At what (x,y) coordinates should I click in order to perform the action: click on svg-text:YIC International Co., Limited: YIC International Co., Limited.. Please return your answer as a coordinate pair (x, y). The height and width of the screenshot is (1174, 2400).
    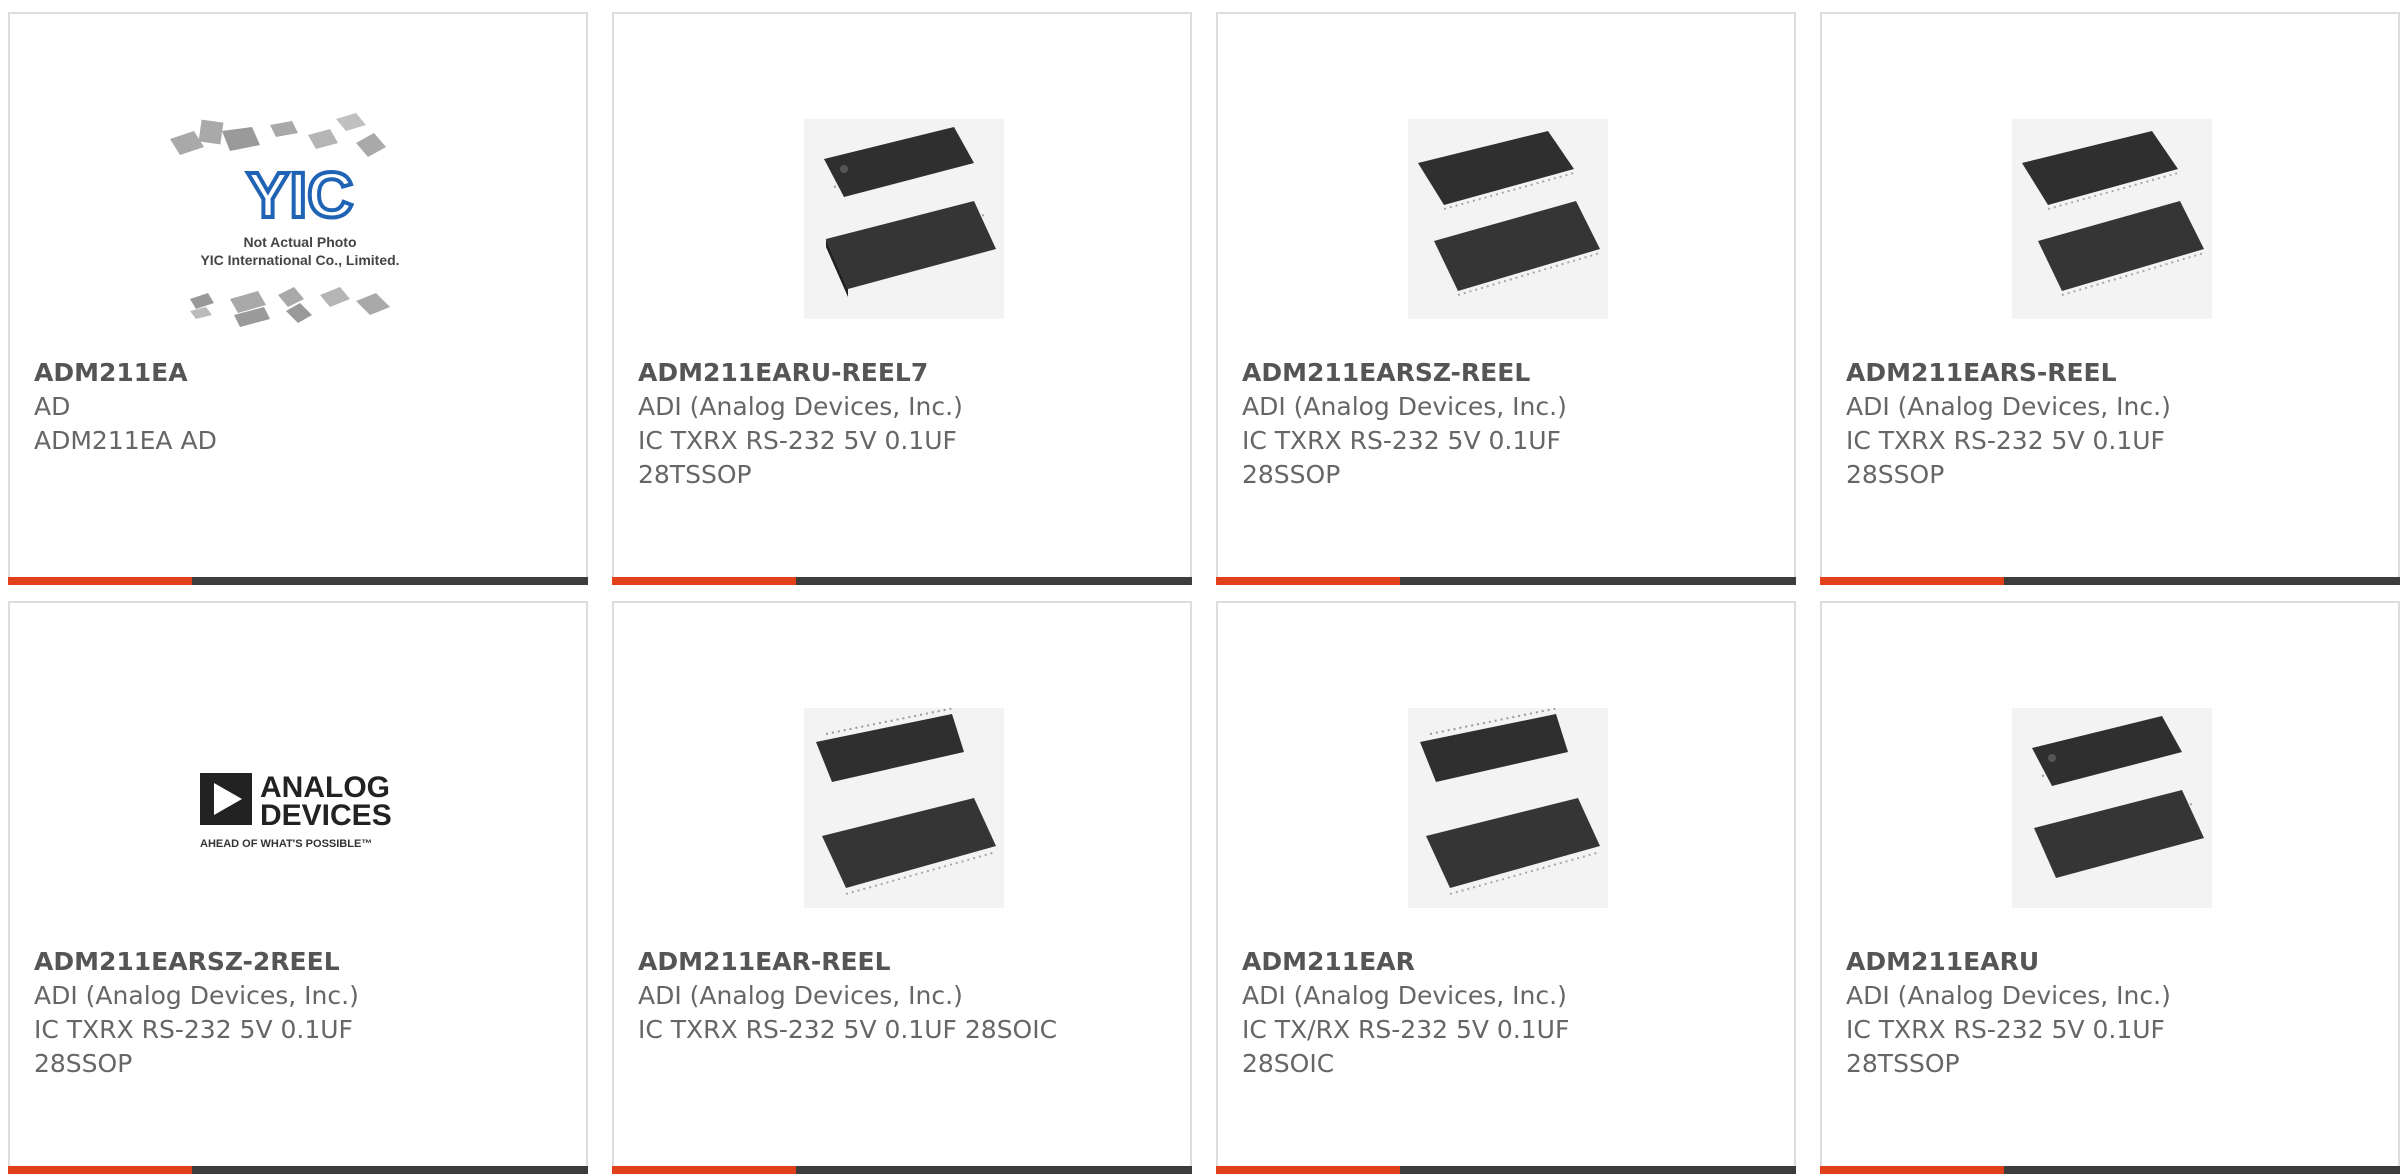
    Looking at the image, I should click on (299, 260).